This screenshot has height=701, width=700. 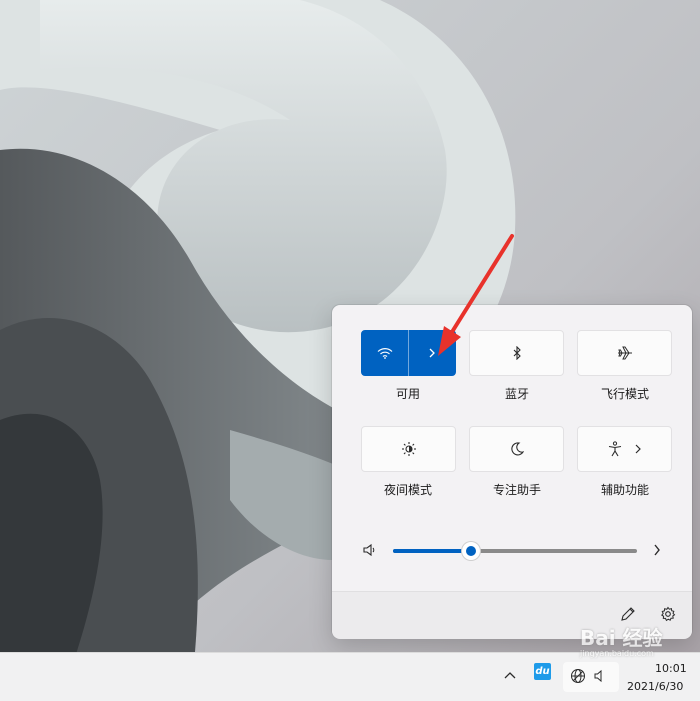 I want to click on focus-assist-tile, so click(x=516, y=449).